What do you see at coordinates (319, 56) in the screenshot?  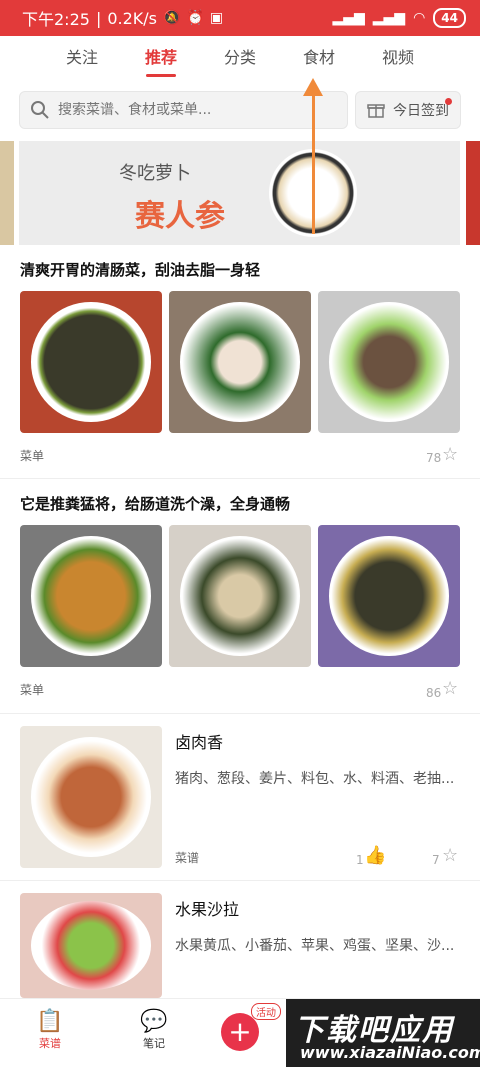 I see `tab-ingredients: 食材` at bounding box center [319, 56].